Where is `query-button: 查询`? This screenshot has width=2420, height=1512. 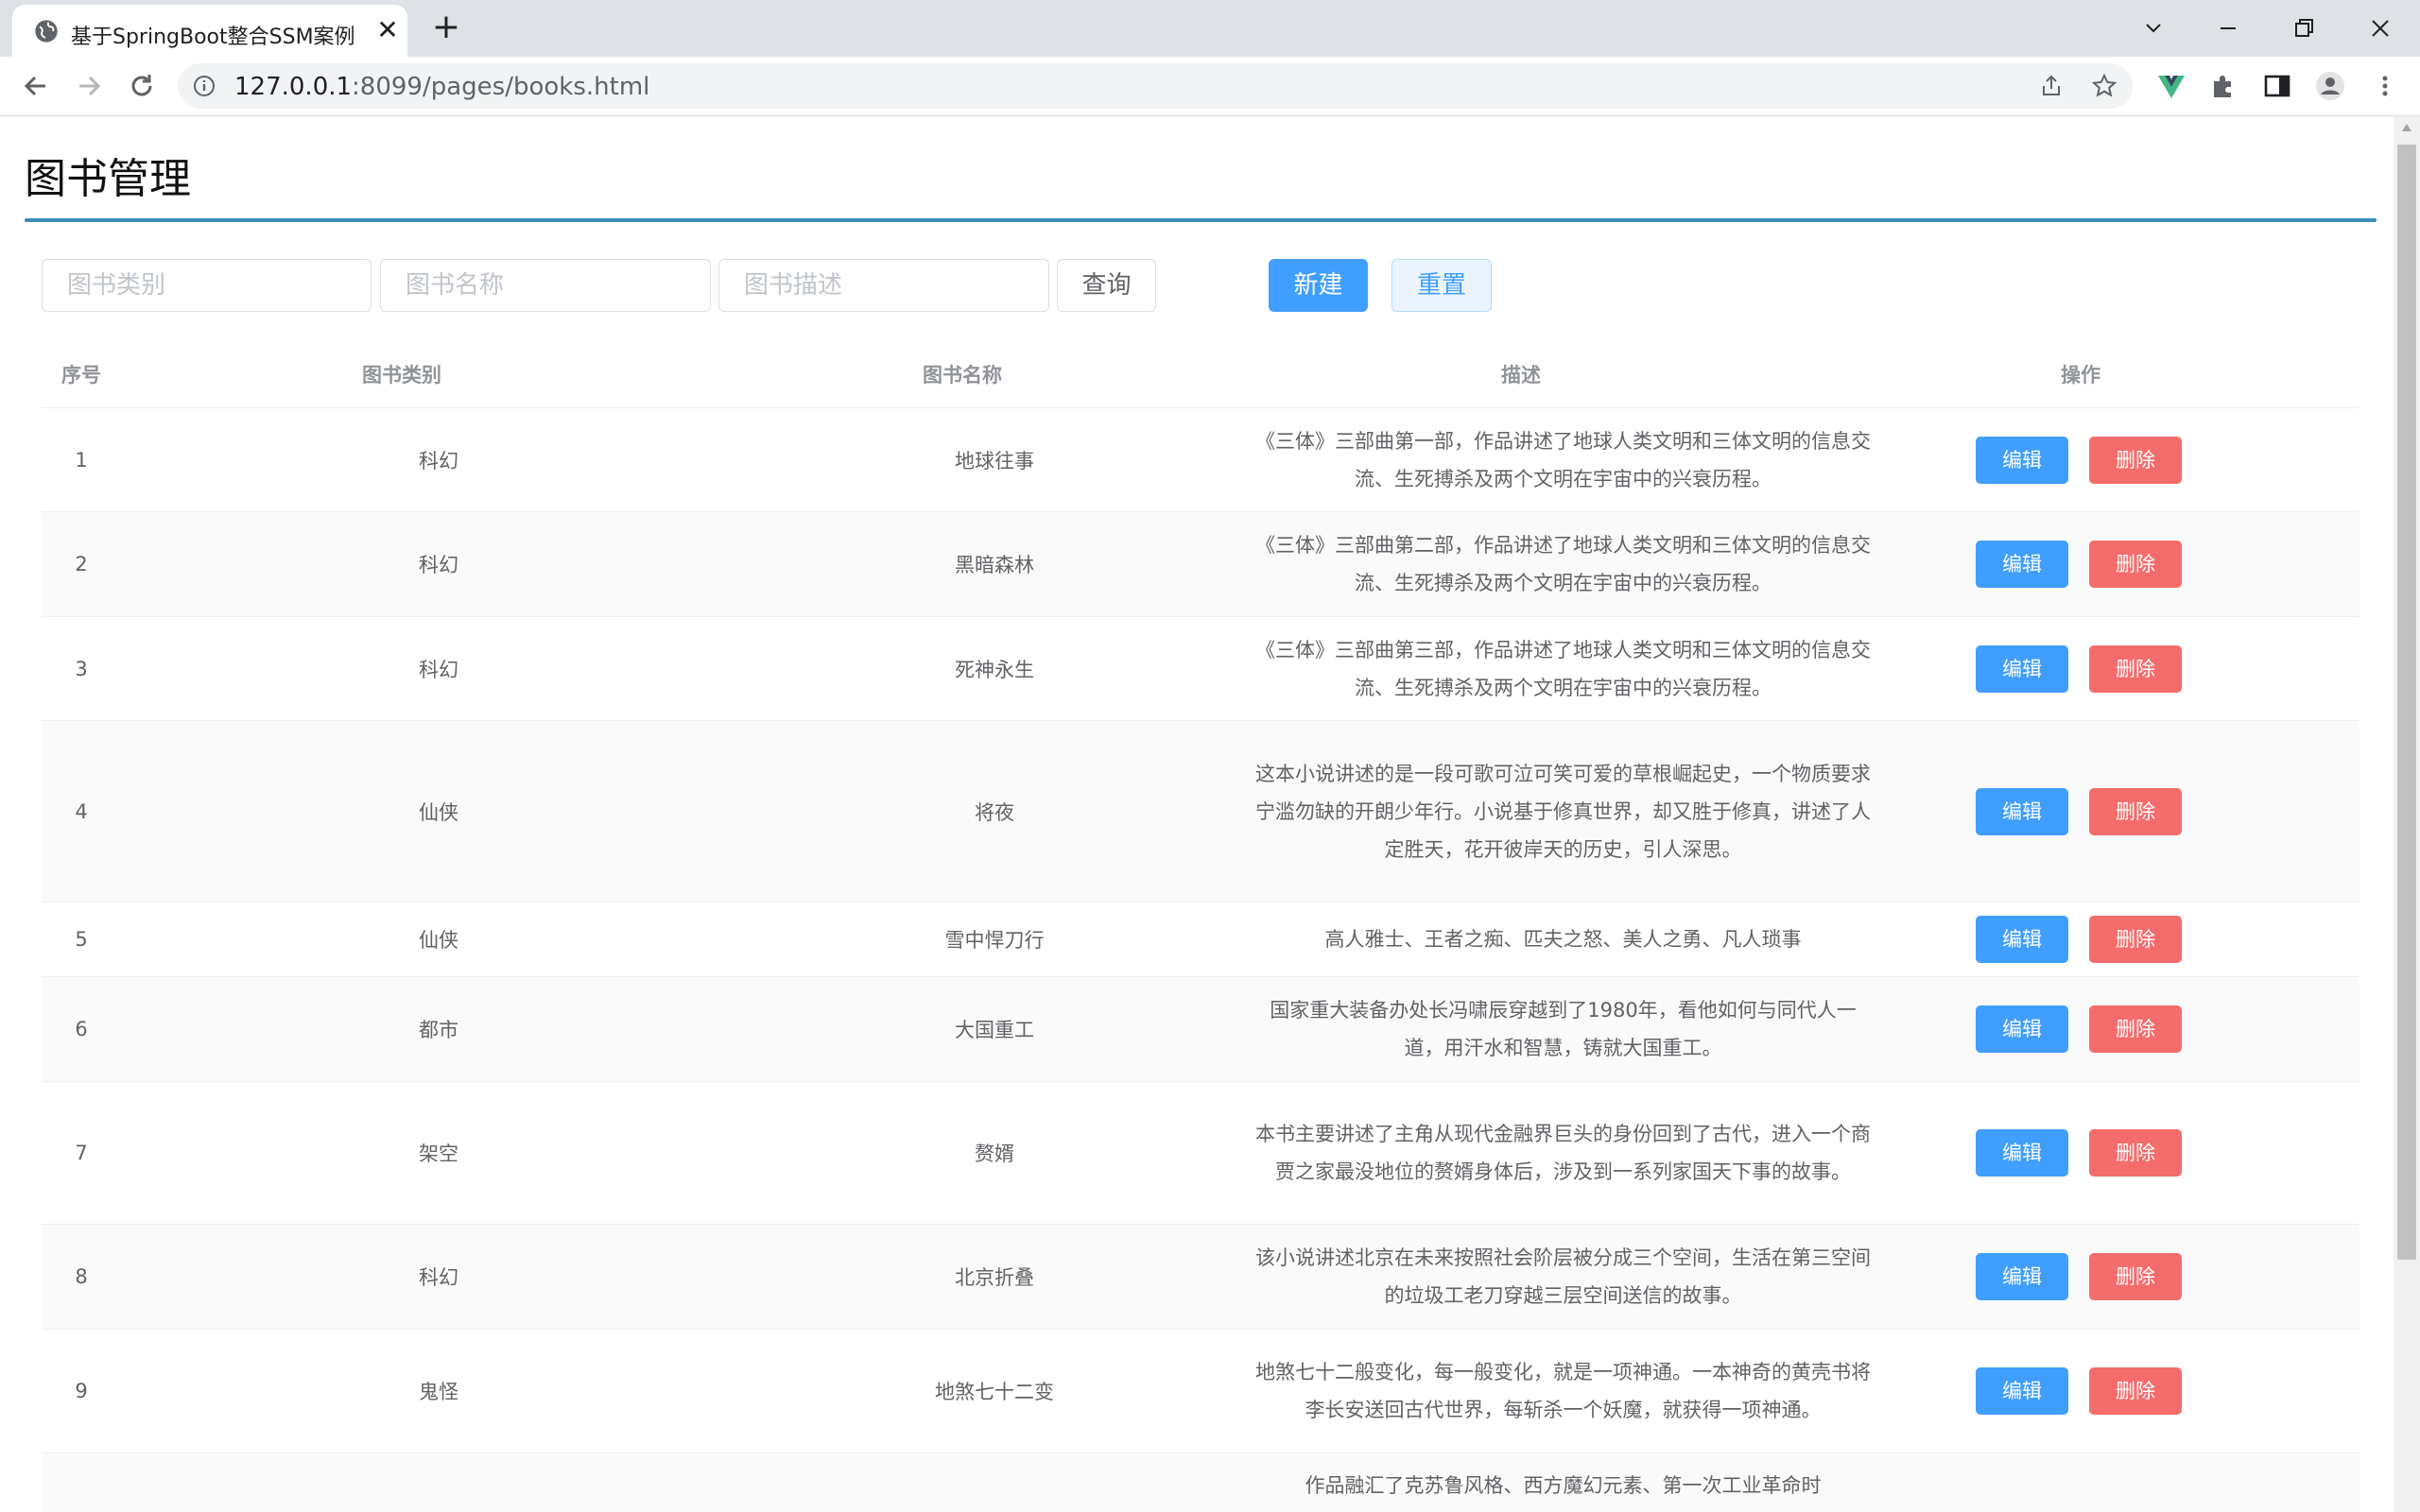 query-button: 查询 is located at coordinates (1106, 285).